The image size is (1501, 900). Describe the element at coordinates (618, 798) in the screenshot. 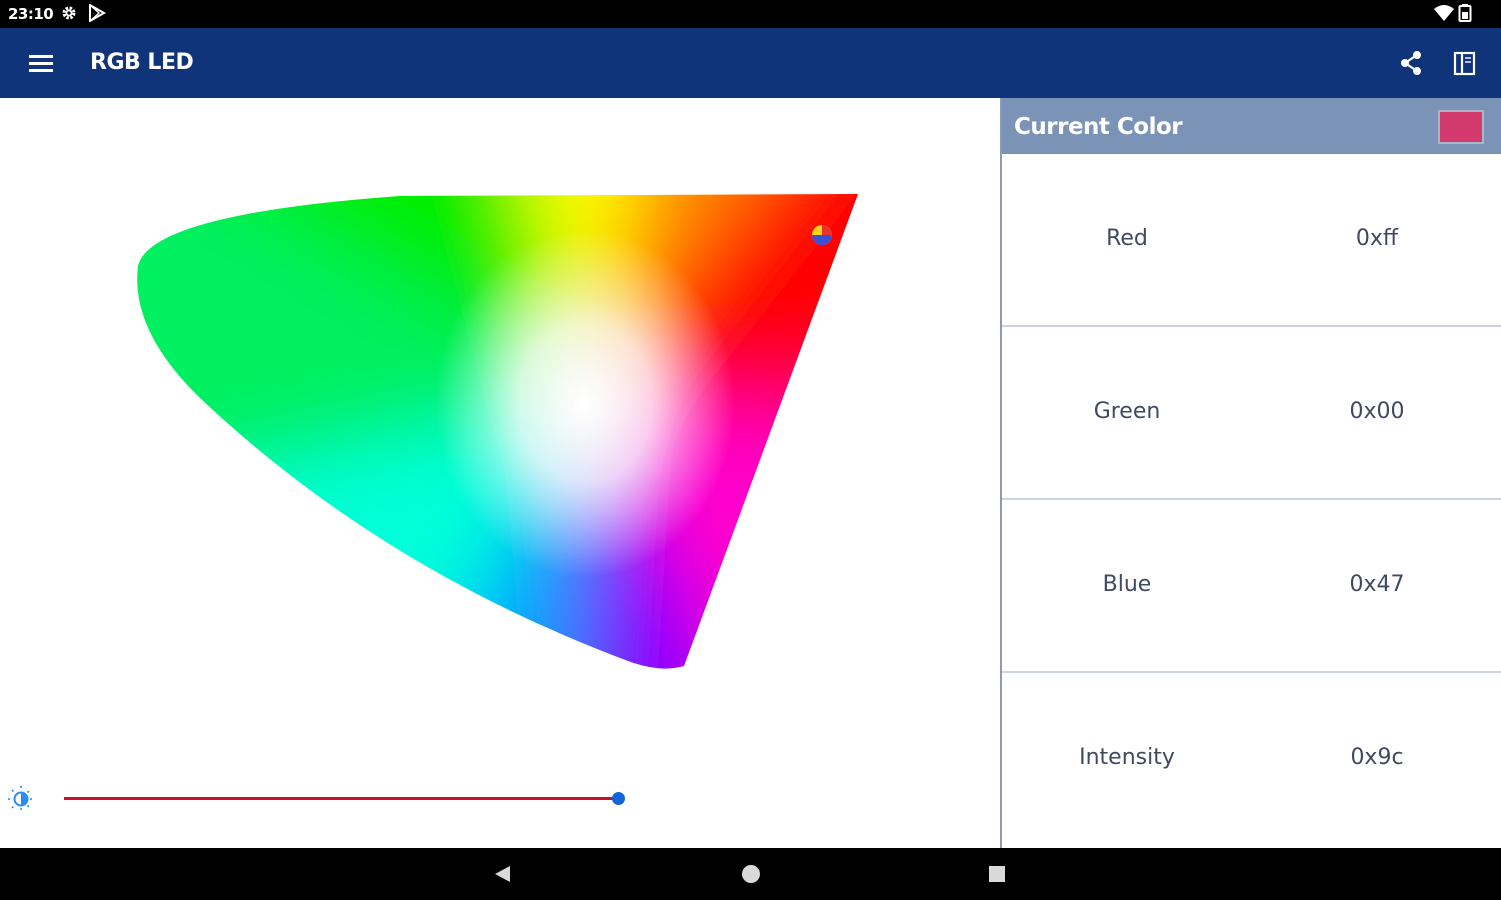

I see `brightness-slider-thumb` at that location.